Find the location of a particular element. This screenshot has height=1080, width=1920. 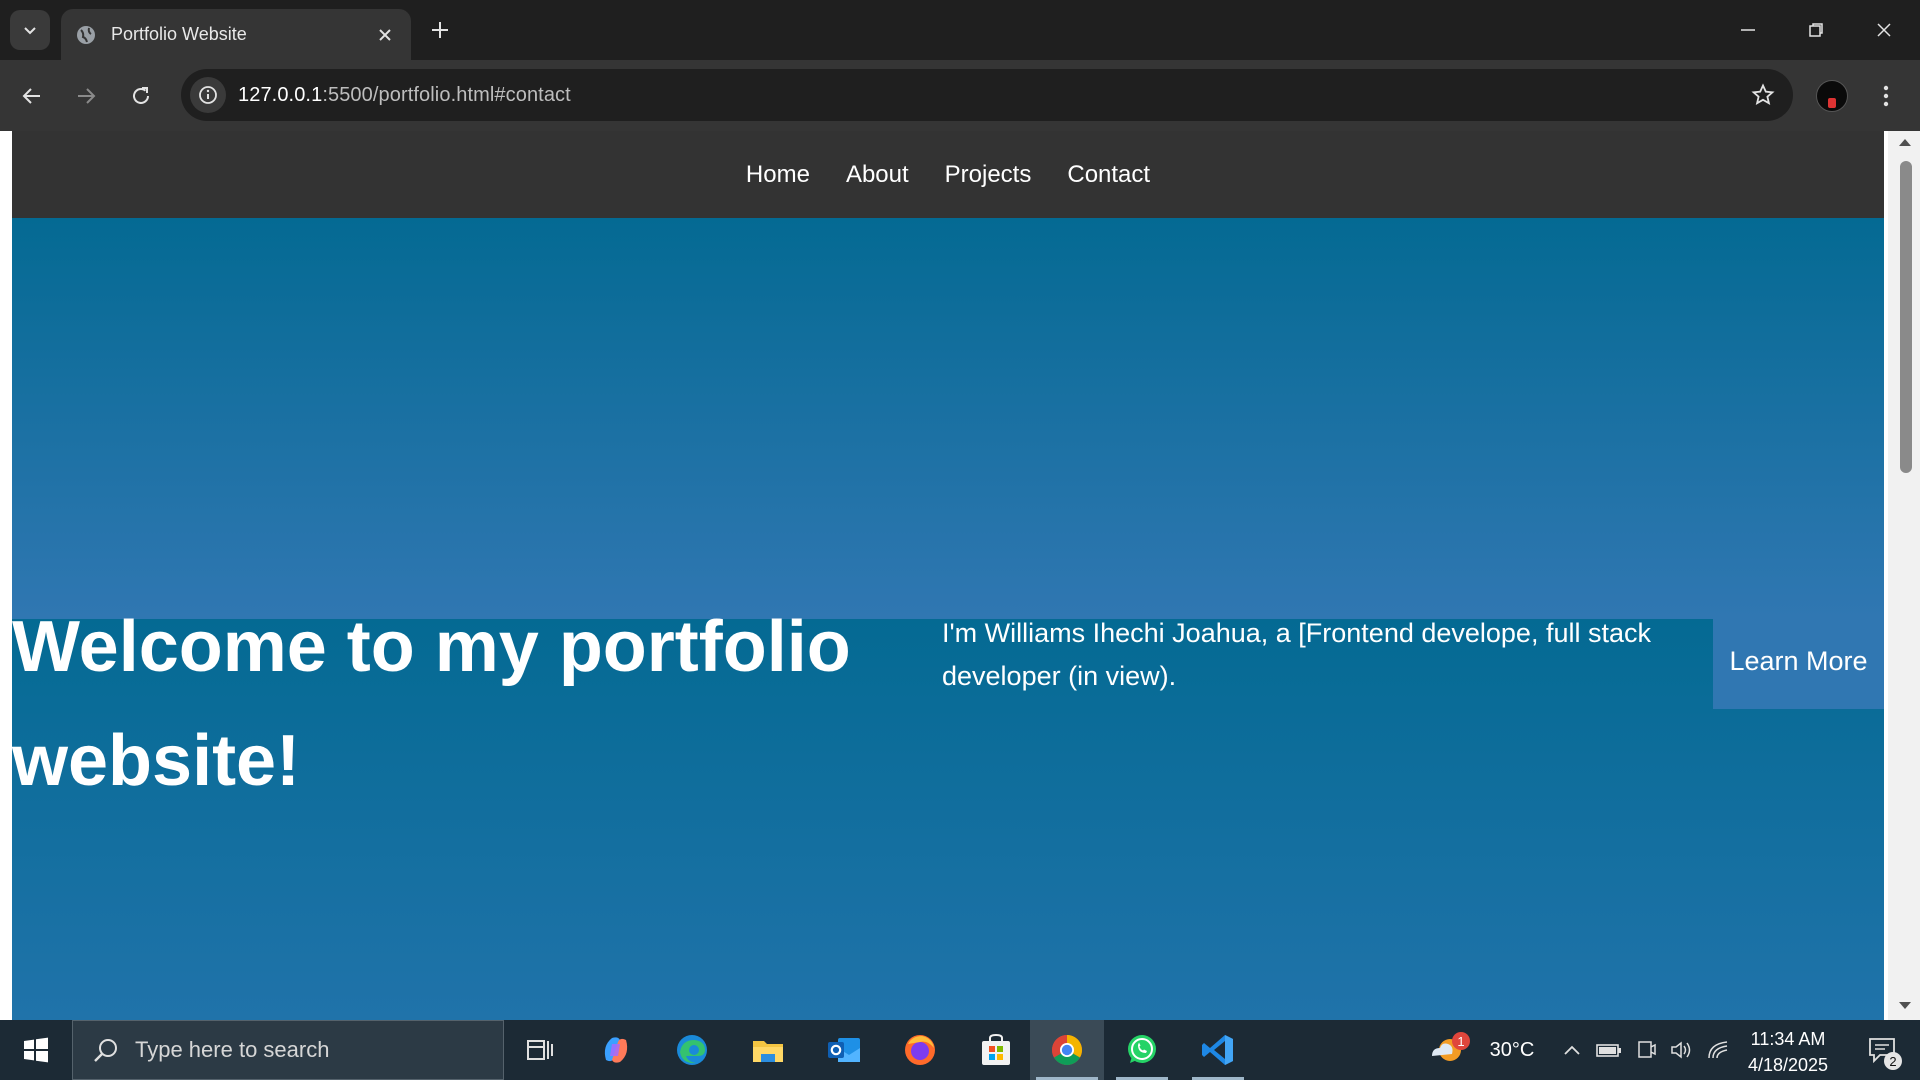

taskbar-app-whatsapp is located at coordinates (1142, 1050).